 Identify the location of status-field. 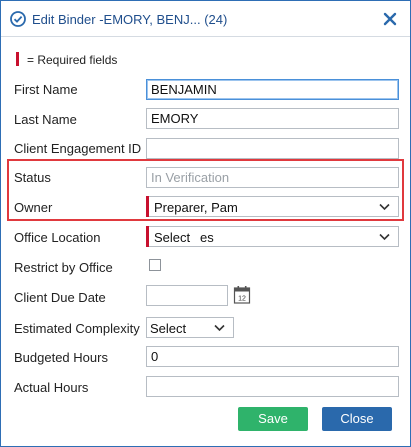
(272, 177).